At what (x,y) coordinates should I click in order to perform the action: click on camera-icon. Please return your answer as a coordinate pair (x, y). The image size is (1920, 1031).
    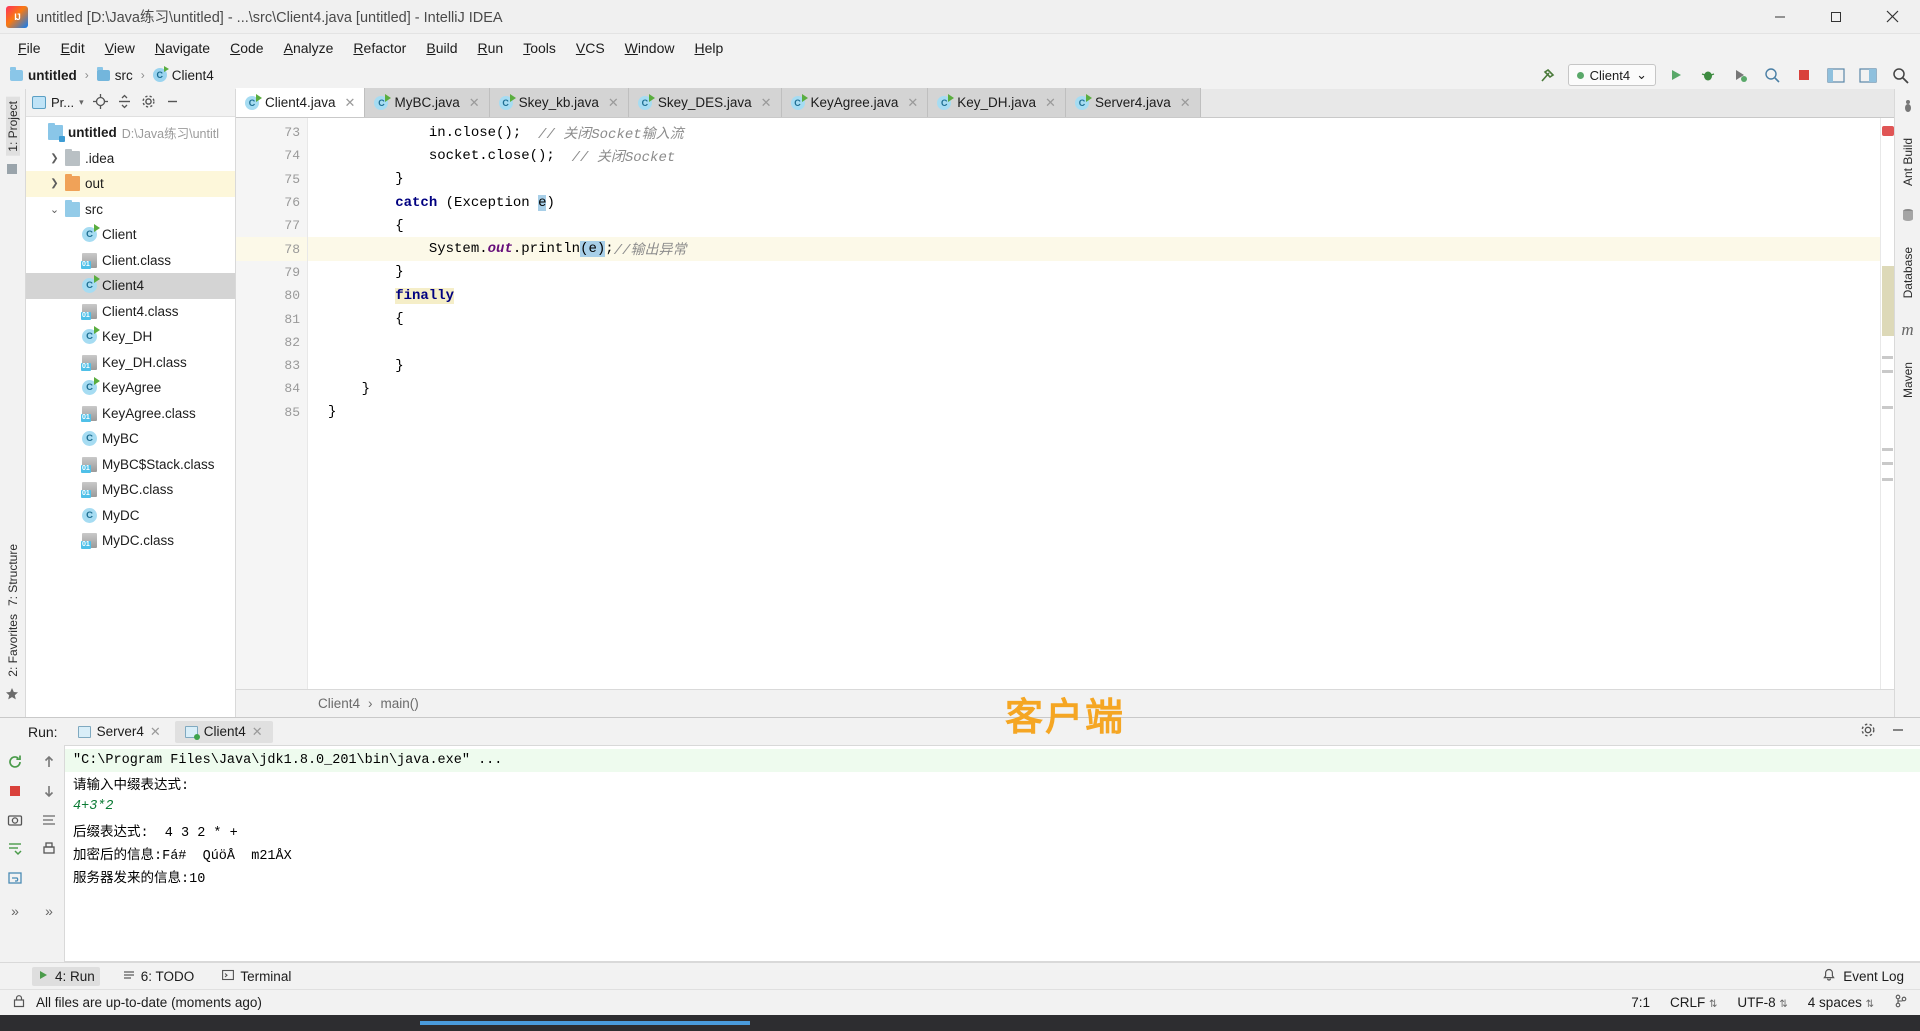
    Looking at the image, I should click on (15, 820).